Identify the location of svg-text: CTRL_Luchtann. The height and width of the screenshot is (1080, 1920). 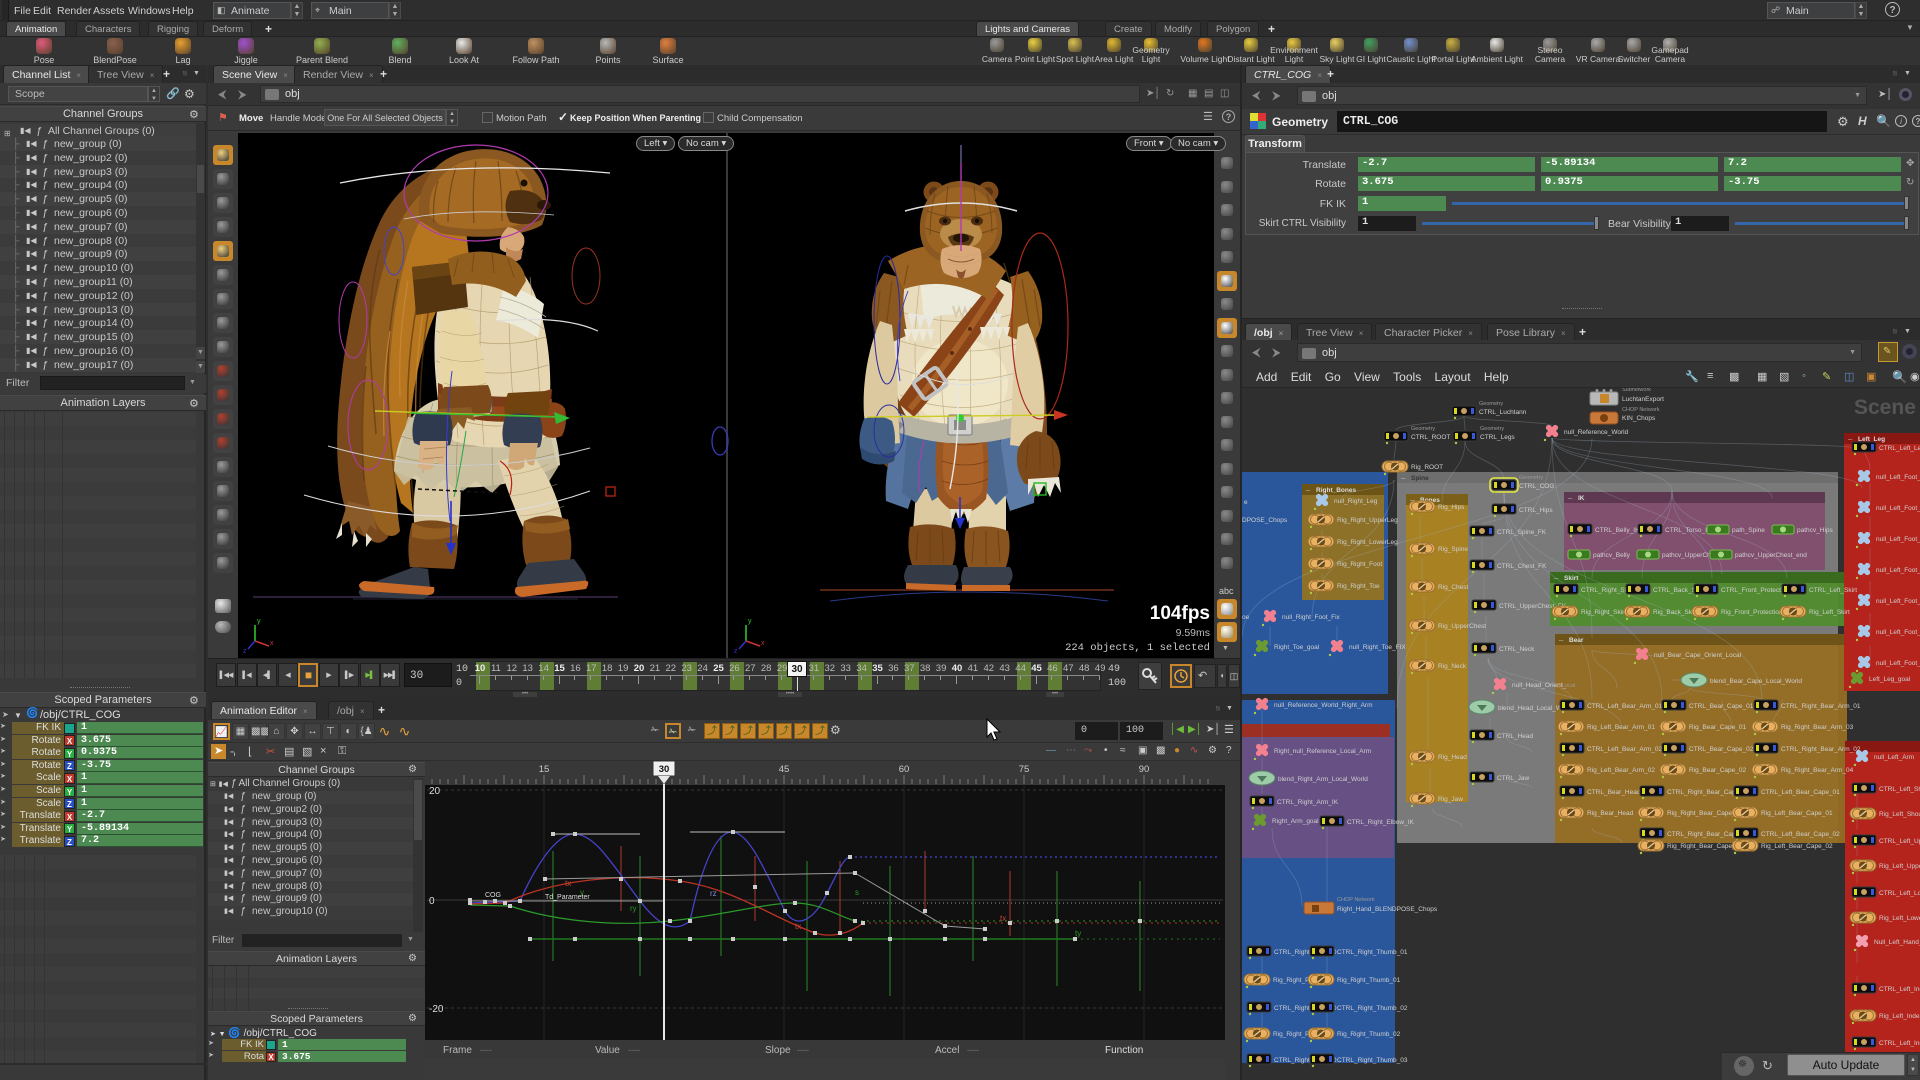
(1503, 412).